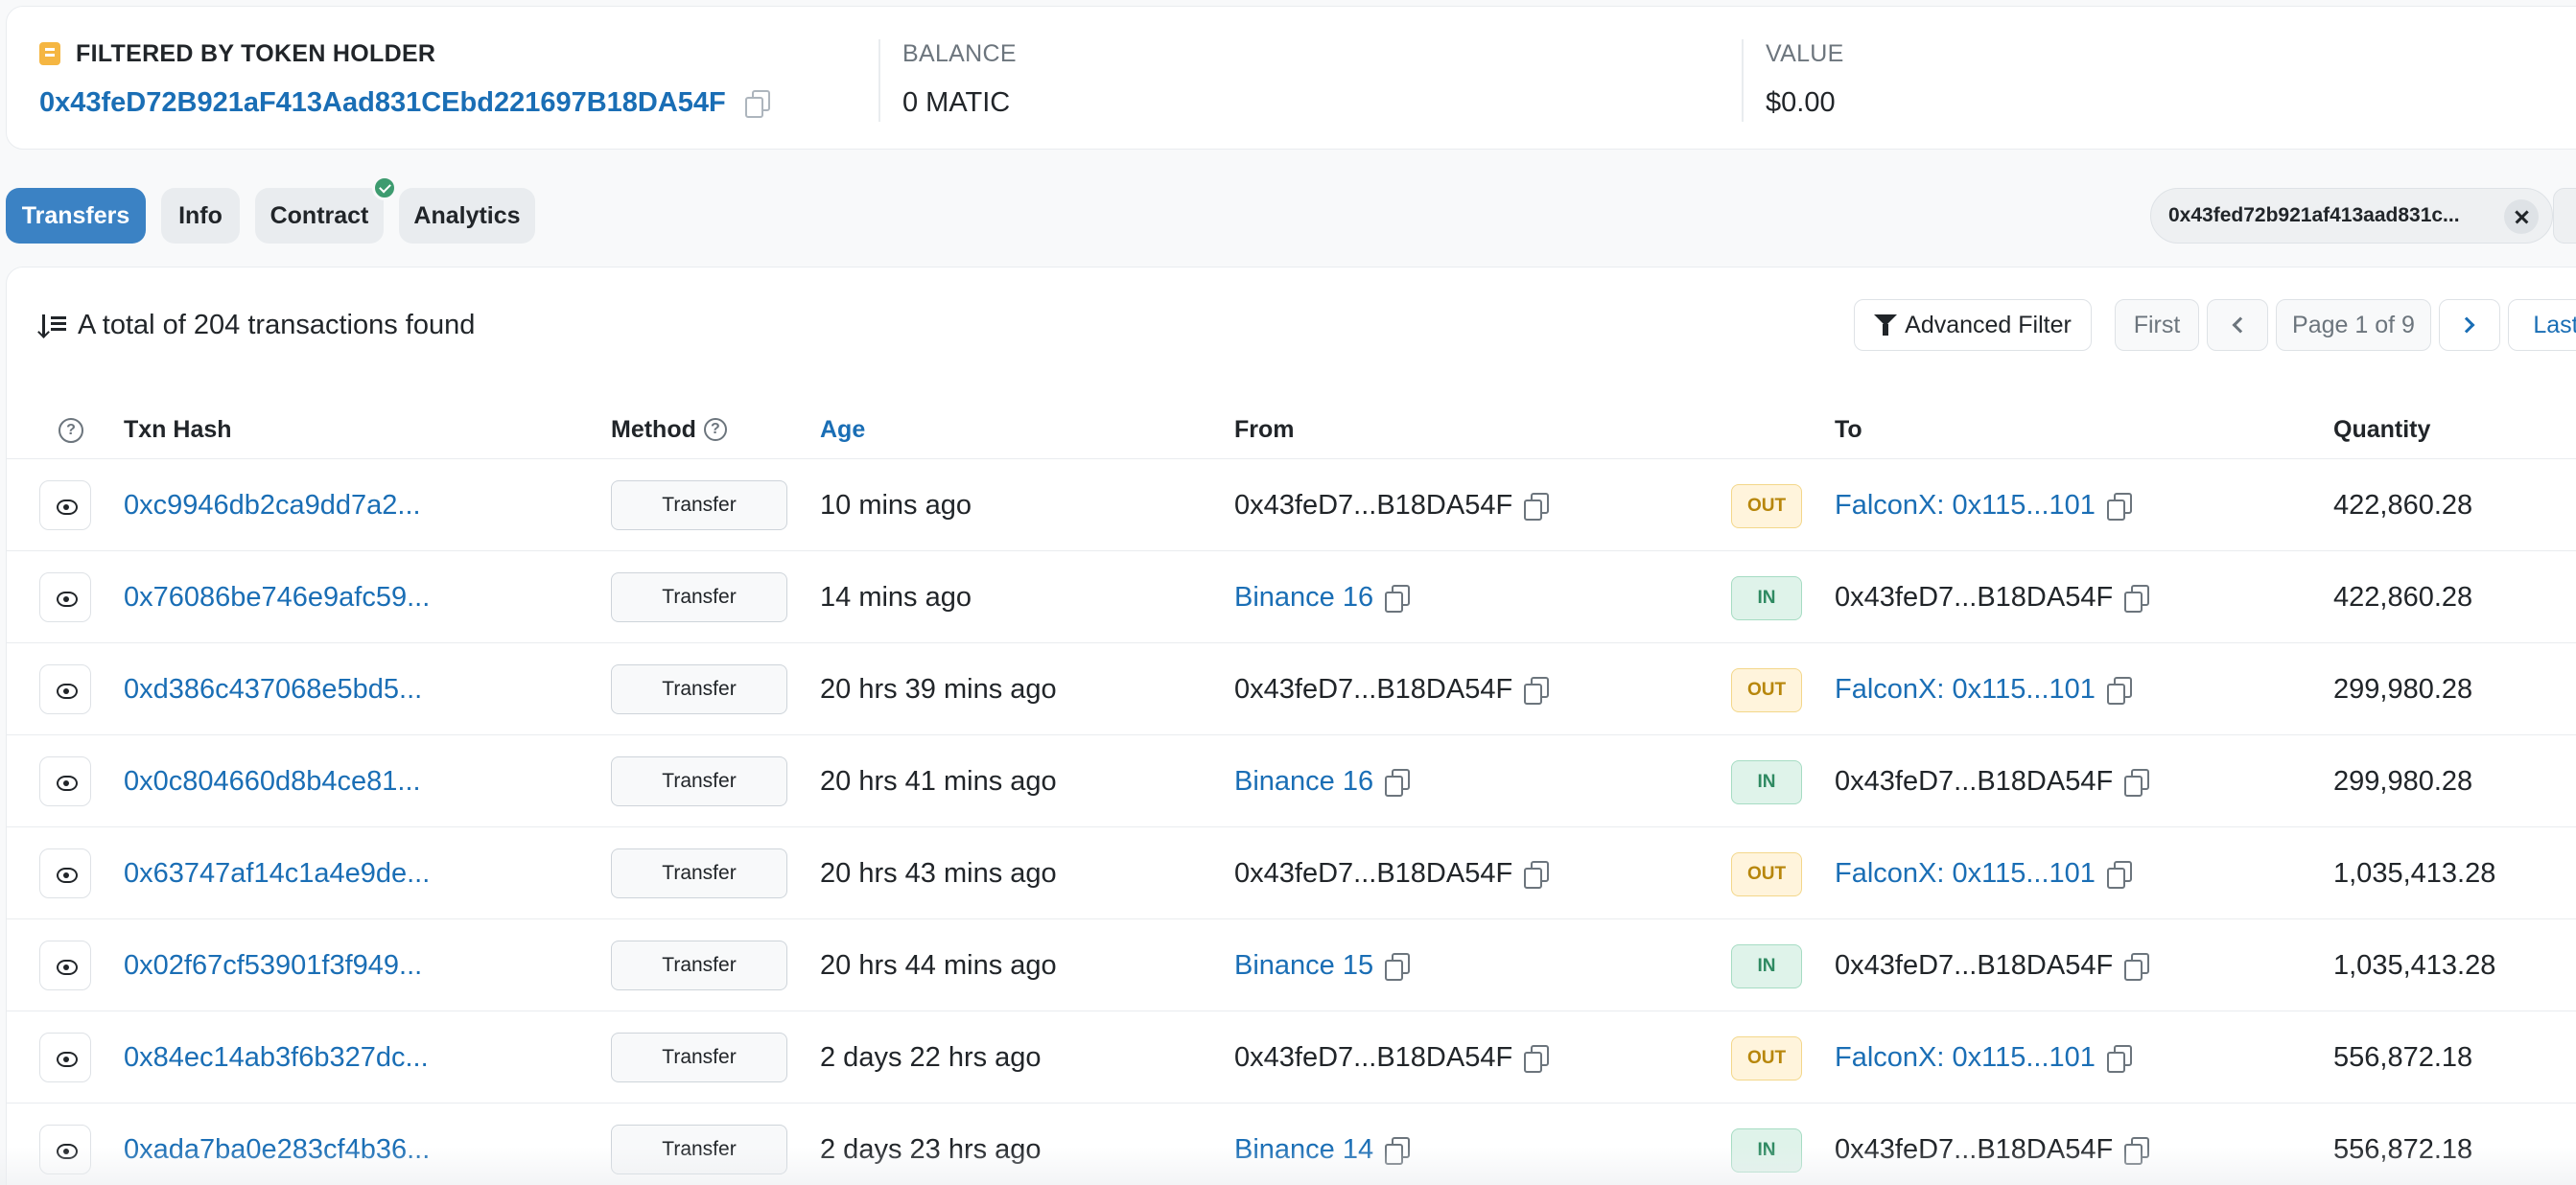 This screenshot has height=1185, width=2576. What do you see at coordinates (2466, 325) in the screenshot?
I see `chevron-right-icon` at bounding box center [2466, 325].